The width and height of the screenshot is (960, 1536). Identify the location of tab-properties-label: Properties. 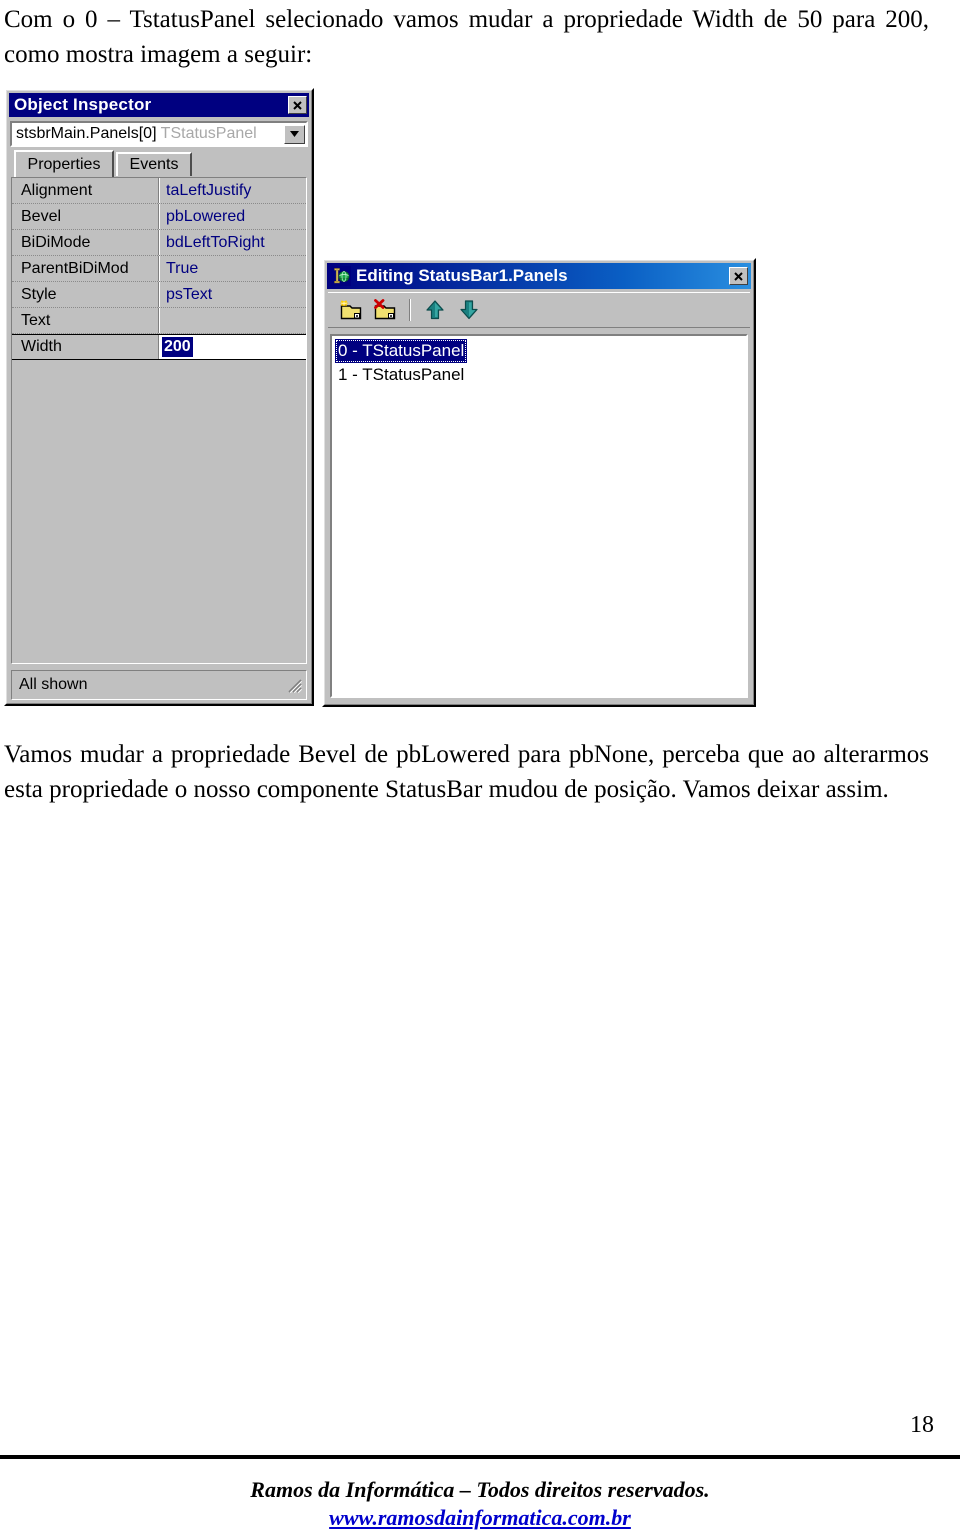
(64, 164).